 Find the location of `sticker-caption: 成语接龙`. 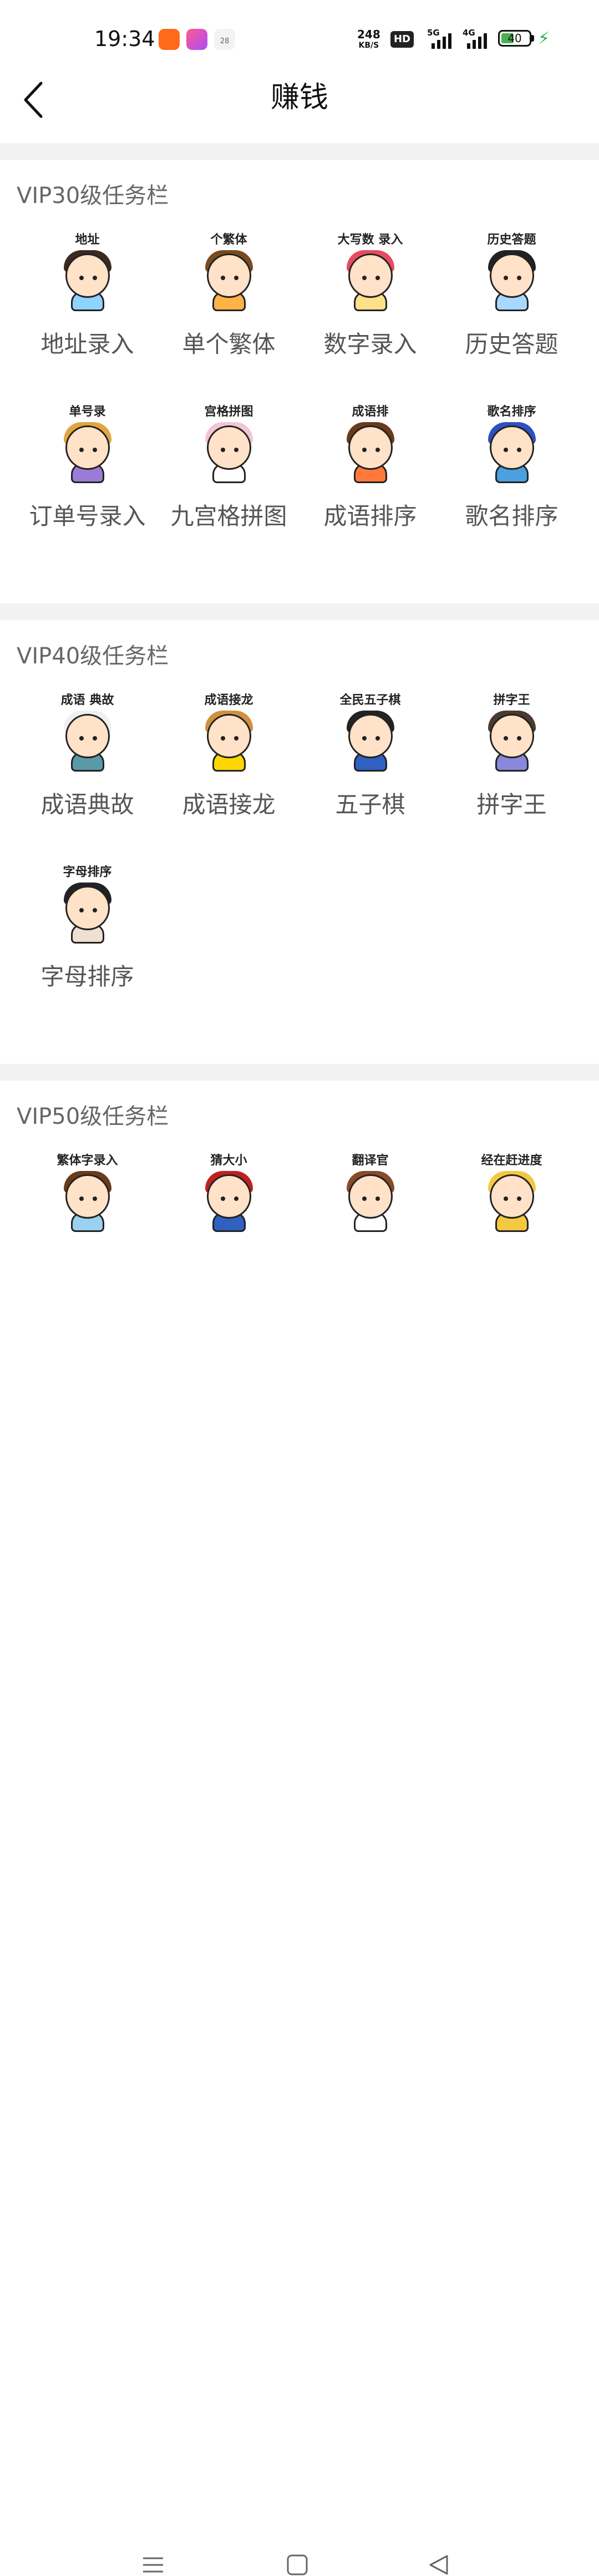

sticker-caption: 成语接龙 is located at coordinates (228, 700).